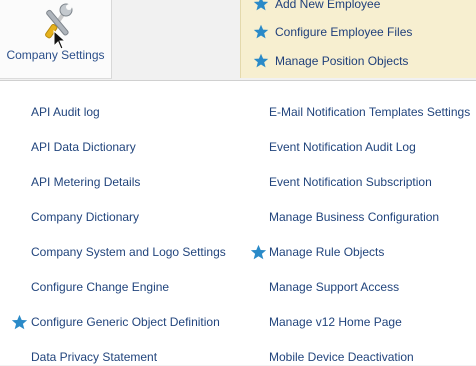 This screenshot has width=476, height=366. Describe the element at coordinates (125, 322) in the screenshot. I see `menu-item-configure-generic-object-definition: Configure Generic Object Definition` at that location.